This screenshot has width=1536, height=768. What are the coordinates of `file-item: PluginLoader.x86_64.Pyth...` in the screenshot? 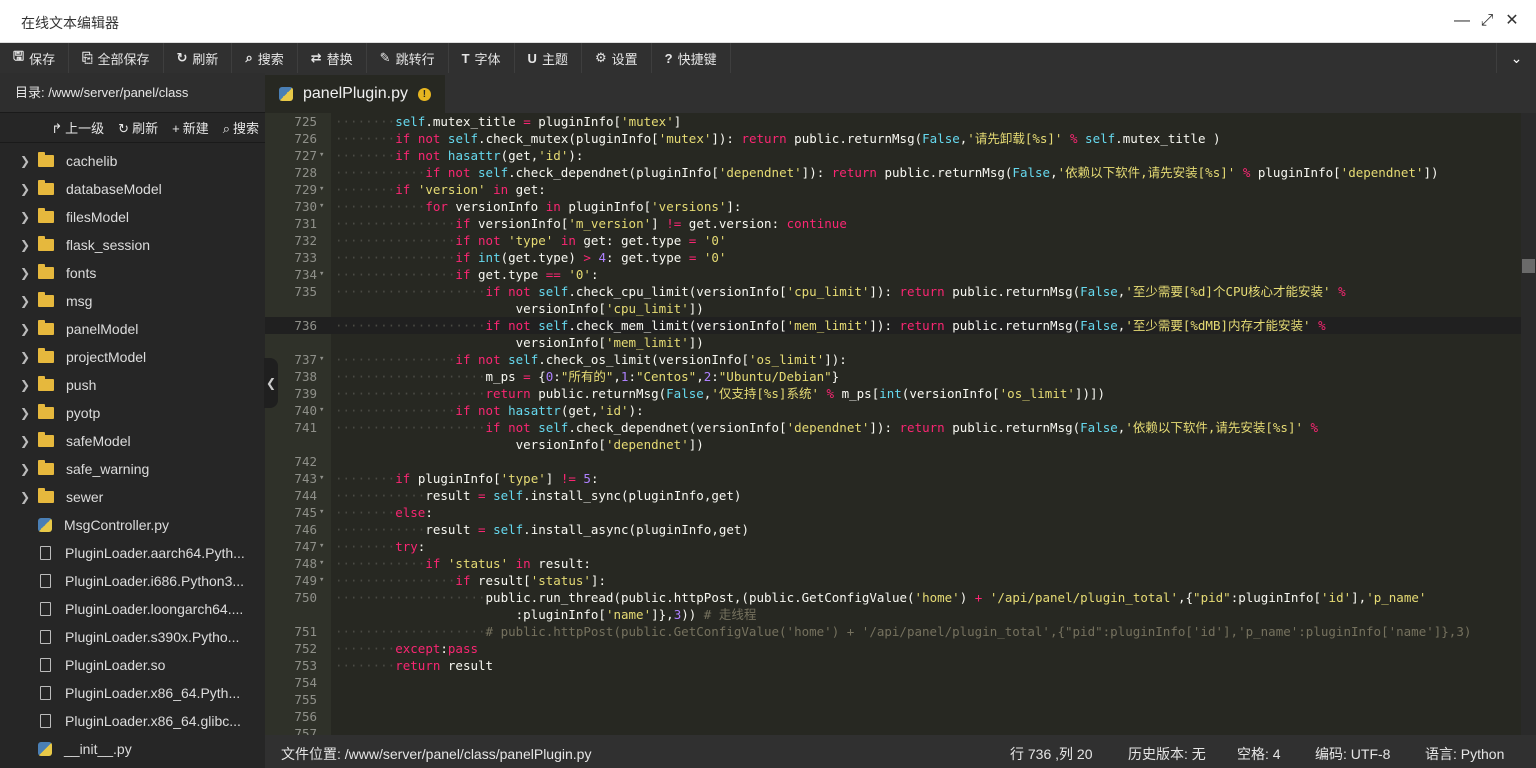 It's located at (132, 693).